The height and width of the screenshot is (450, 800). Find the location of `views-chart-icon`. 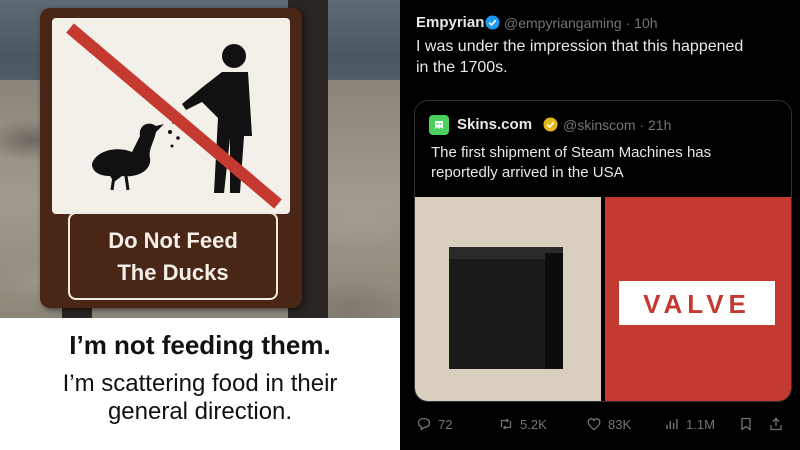

views-chart-icon is located at coordinates (672, 424).